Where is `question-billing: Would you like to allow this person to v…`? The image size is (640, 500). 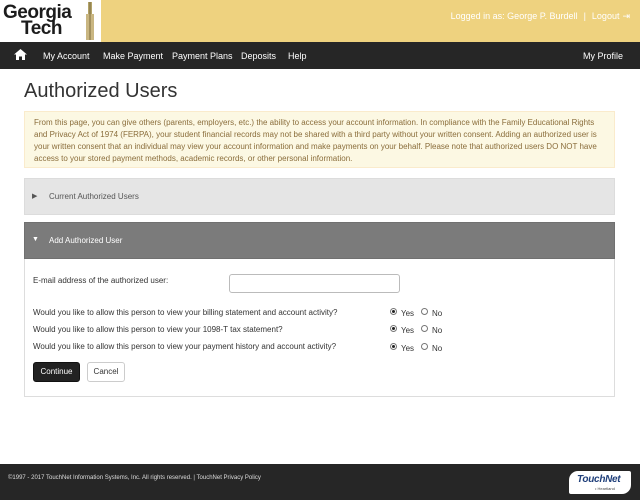 question-billing: Would you like to allow this person to v… is located at coordinates (185, 312).